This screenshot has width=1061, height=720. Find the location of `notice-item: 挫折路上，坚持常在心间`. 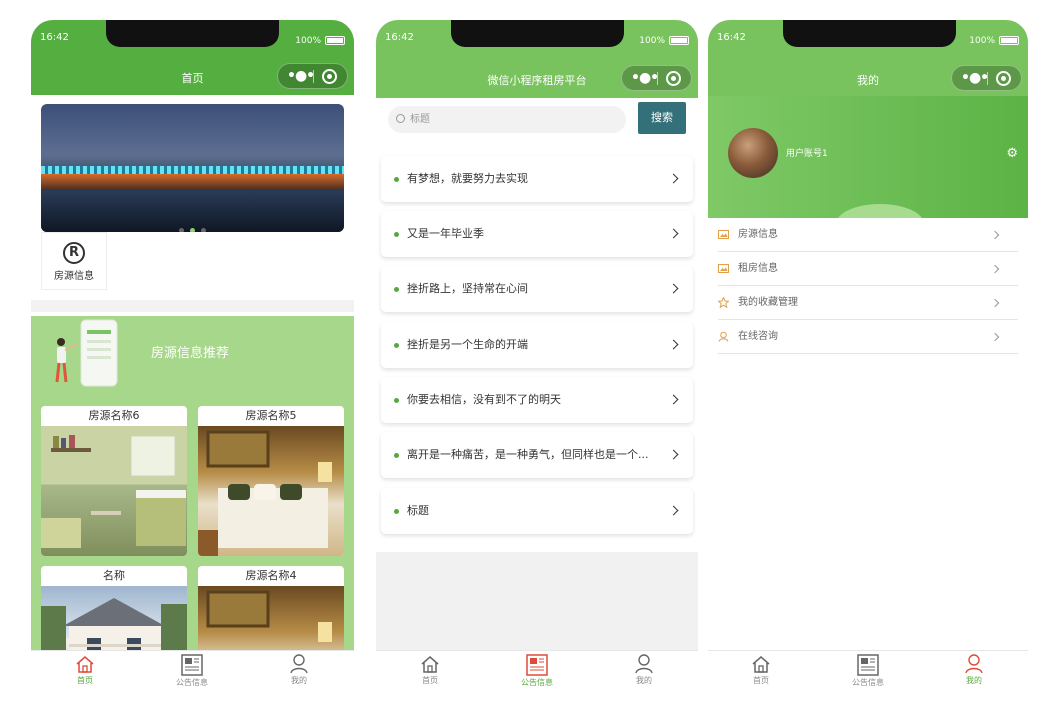

notice-item: 挫折路上，坚持常在心间 is located at coordinates (537, 289).